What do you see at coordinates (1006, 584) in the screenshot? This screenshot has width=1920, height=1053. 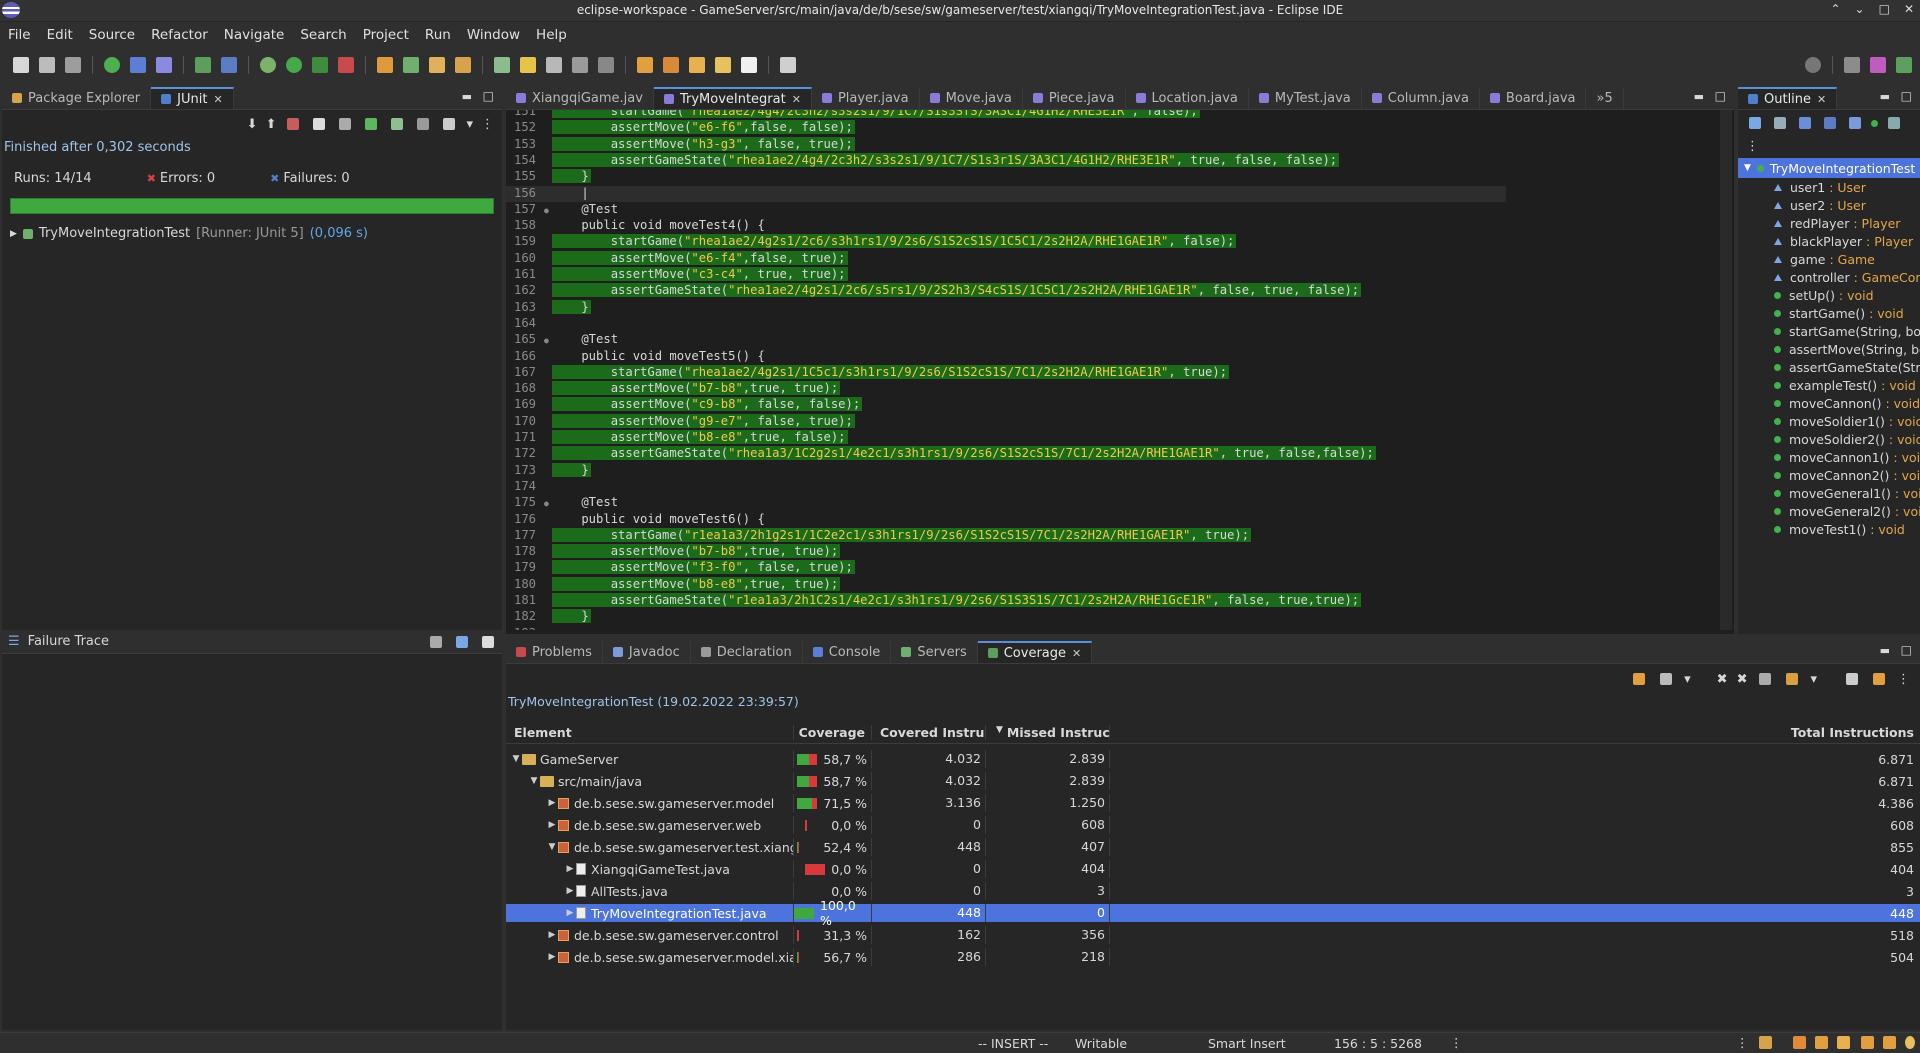 I see `code-line: 180 assertMove("b8-e8",true, true);` at bounding box center [1006, 584].